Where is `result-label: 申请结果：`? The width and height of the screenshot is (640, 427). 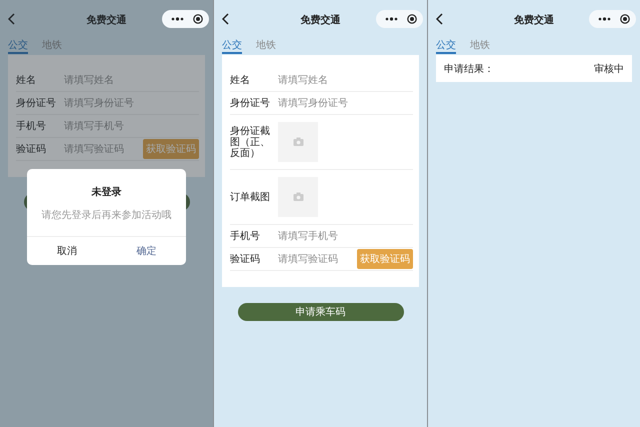
result-label: 申请结果： is located at coordinates (469, 69).